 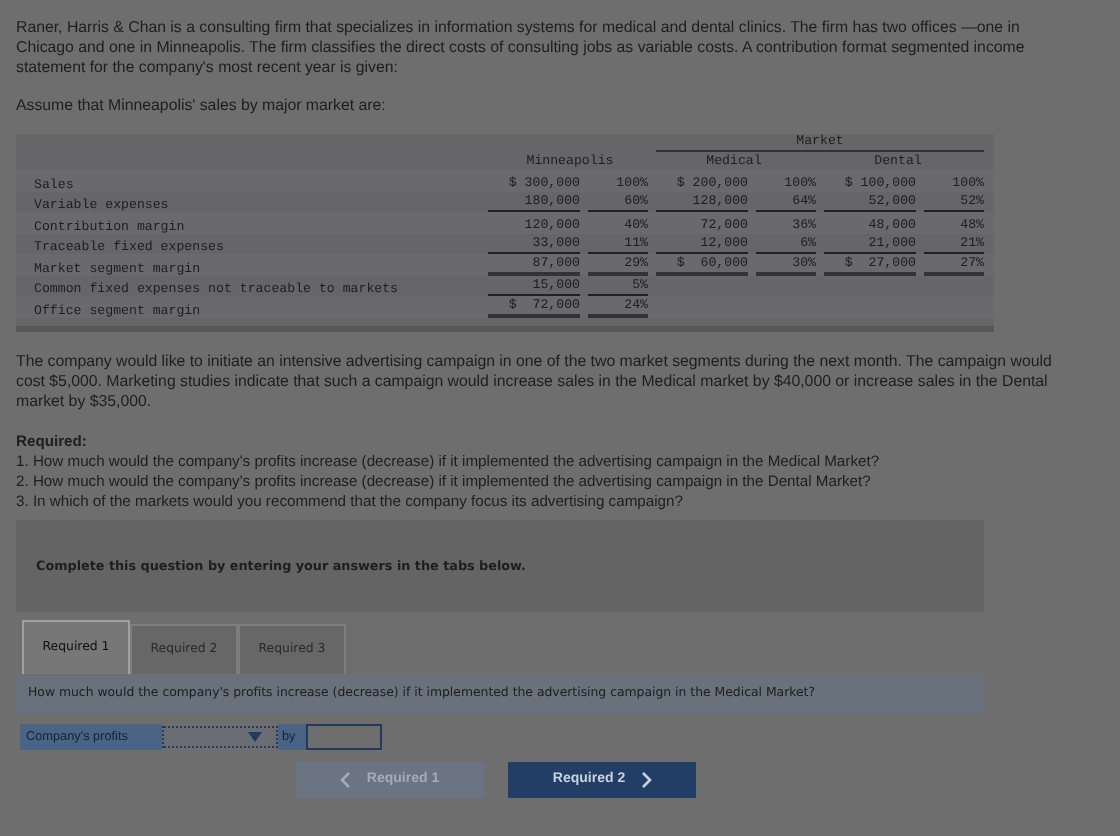 I want to click on amount-input-field, so click(x=344, y=736).